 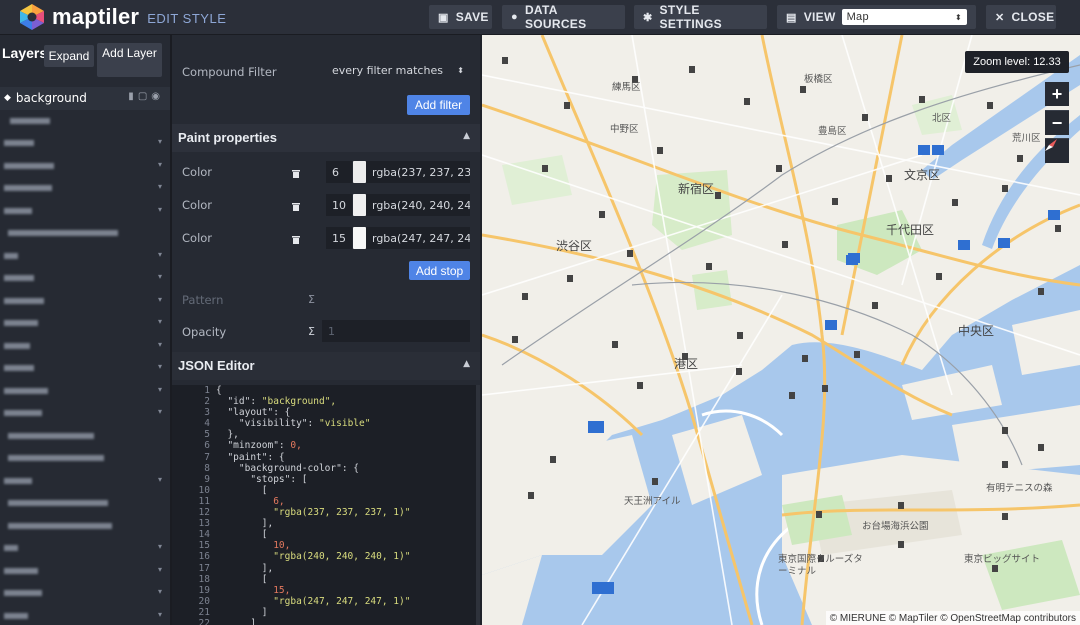 What do you see at coordinates (1057, 94) in the screenshot?
I see `zoom-in-button: +` at bounding box center [1057, 94].